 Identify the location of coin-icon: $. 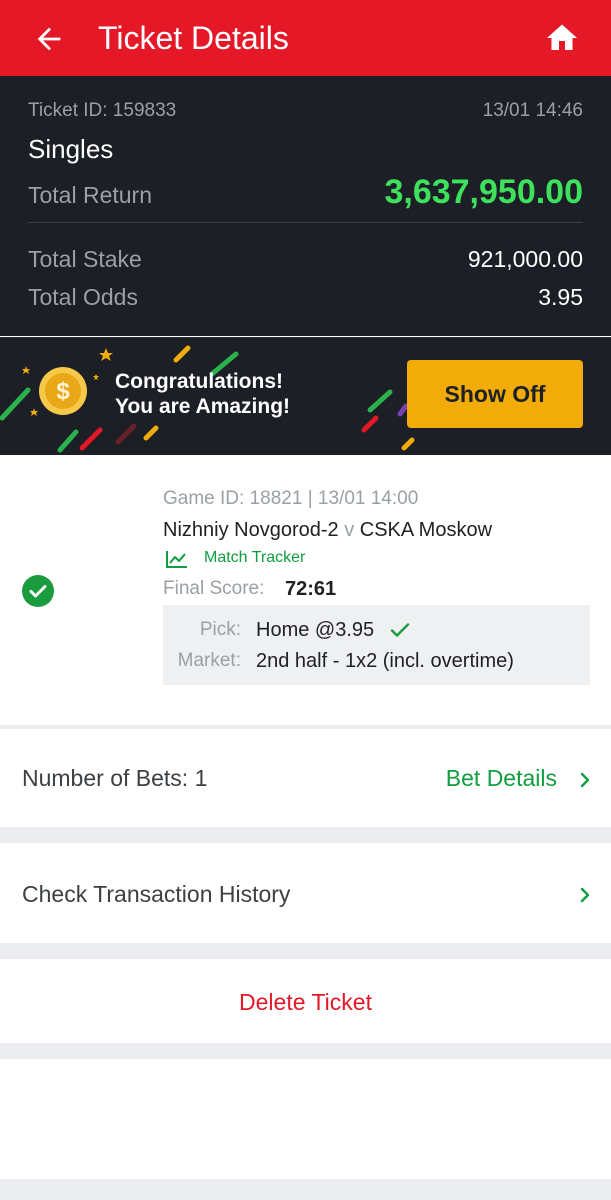
(63, 391).